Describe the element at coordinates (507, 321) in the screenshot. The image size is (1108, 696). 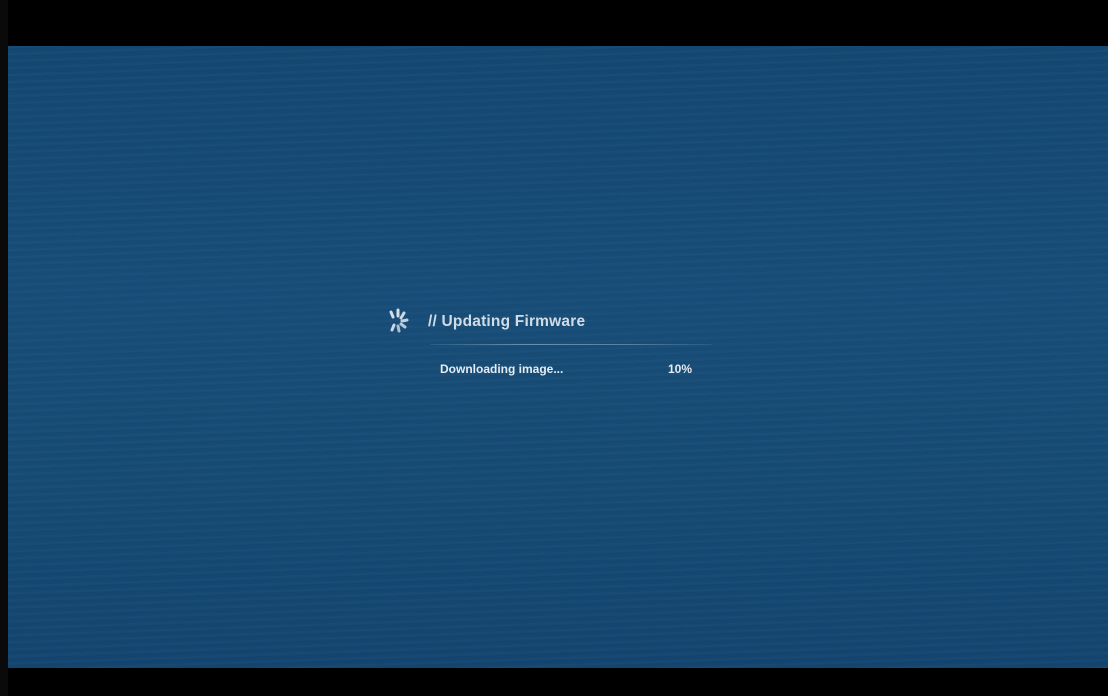
I see `dialog-title: // Updating Firmware` at that location.